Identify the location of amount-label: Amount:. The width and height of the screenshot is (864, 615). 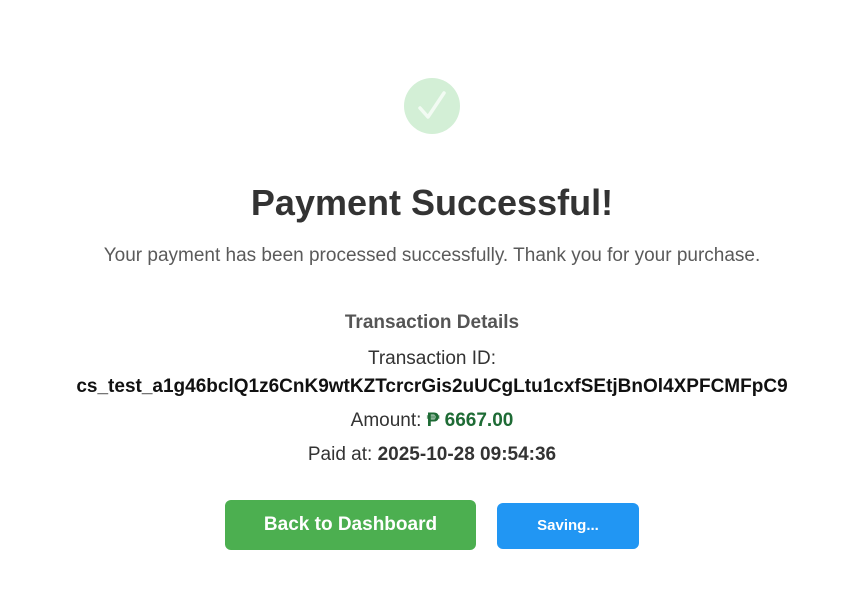
(386, 420).